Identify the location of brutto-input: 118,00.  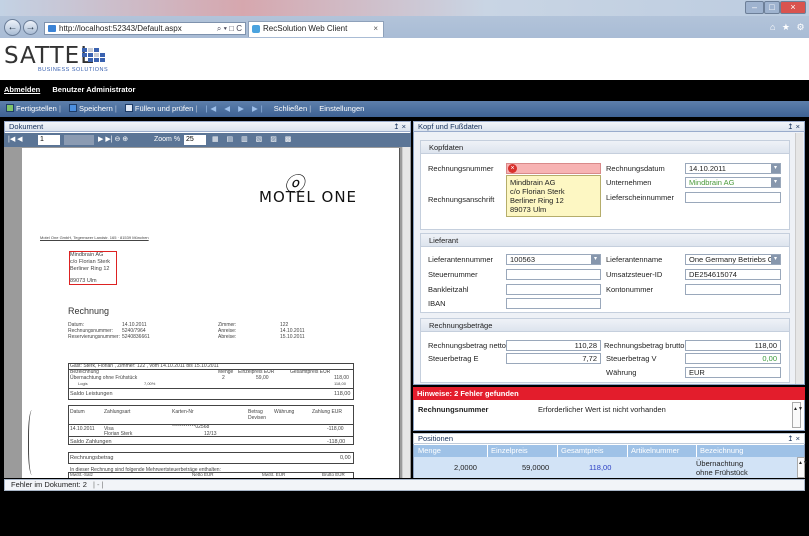
(733, 345).